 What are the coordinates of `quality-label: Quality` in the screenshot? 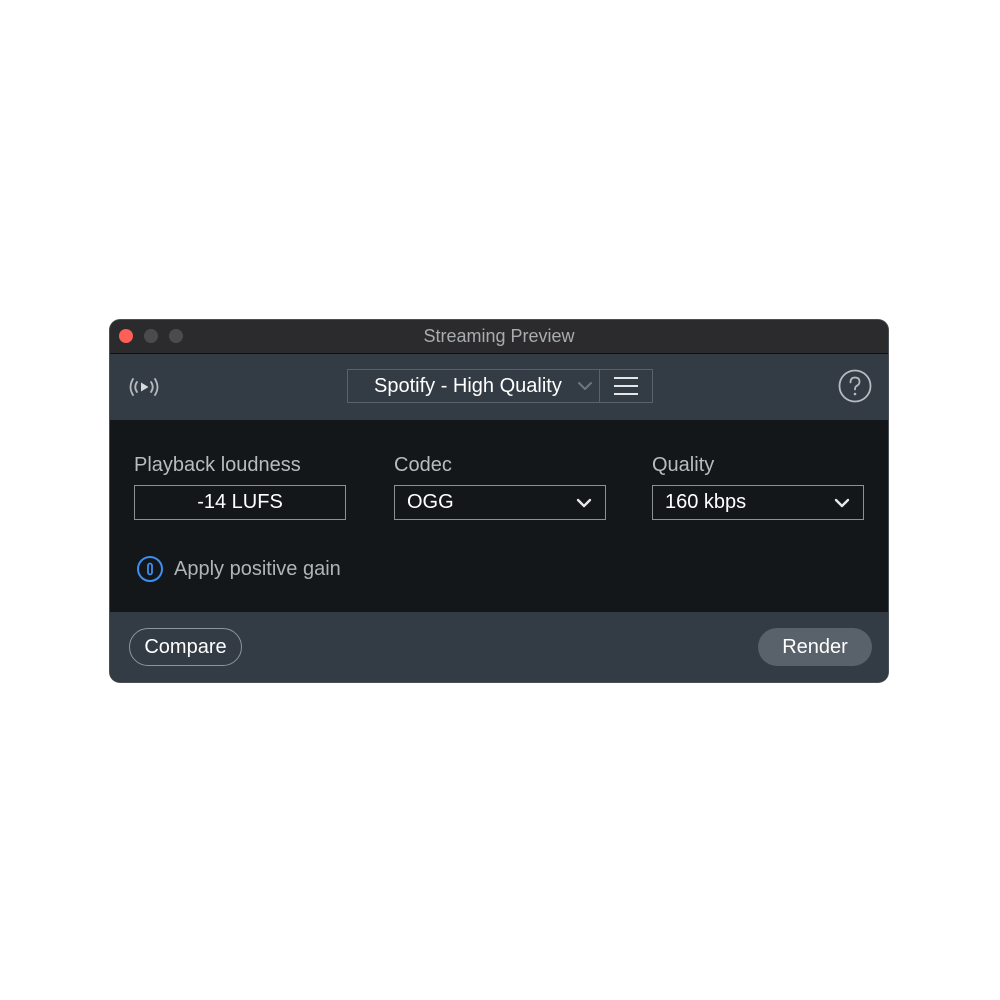 It's located at (683, 465).